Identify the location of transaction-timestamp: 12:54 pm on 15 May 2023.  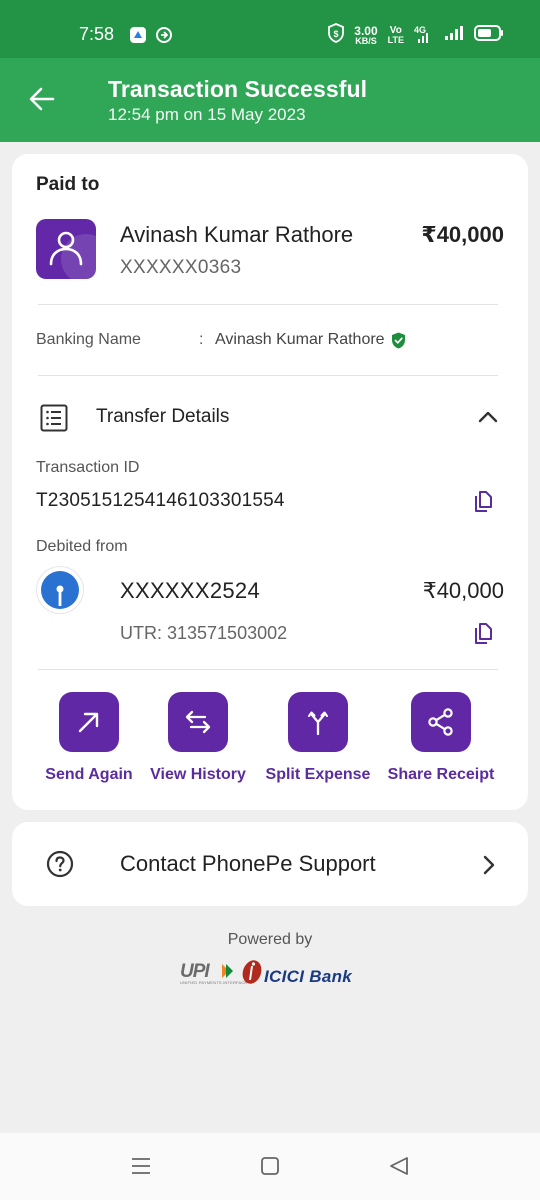
(207, 114).